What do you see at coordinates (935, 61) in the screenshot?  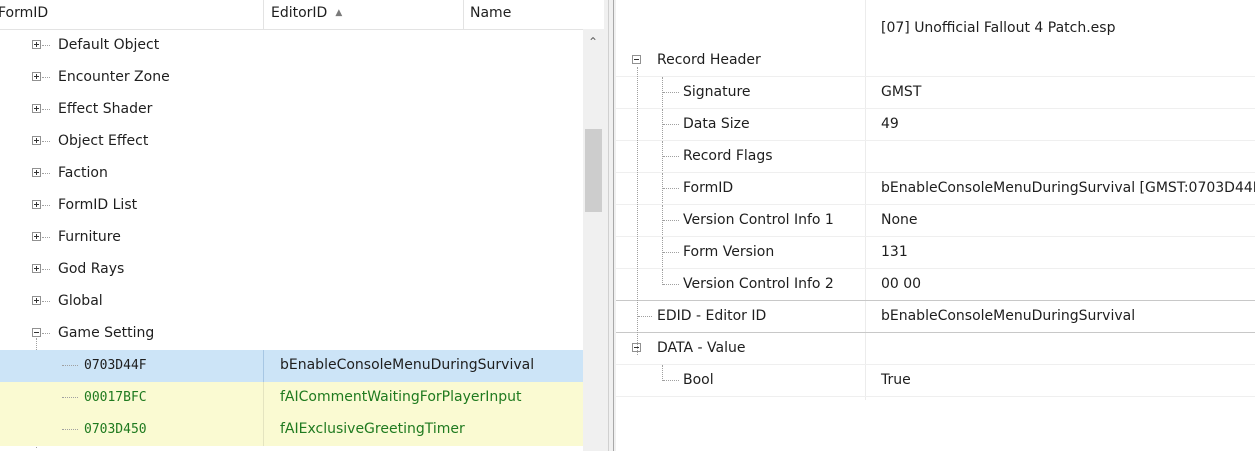 I see `record-group-row: Record Header` at bounding box center [935, 61].